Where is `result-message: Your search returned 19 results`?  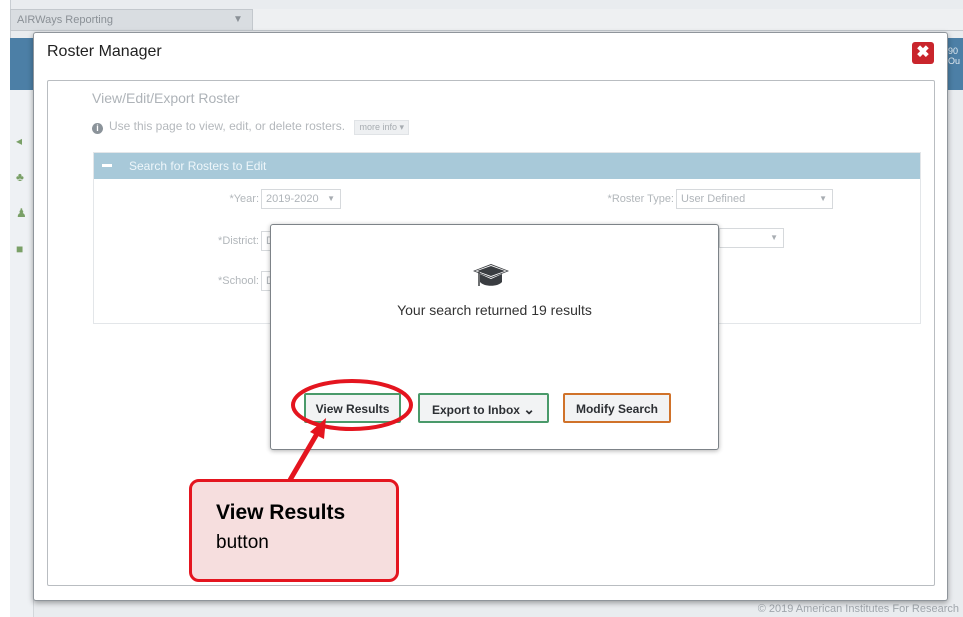
result-message: Your search returned 19 results is located at coordinates (494, 310).